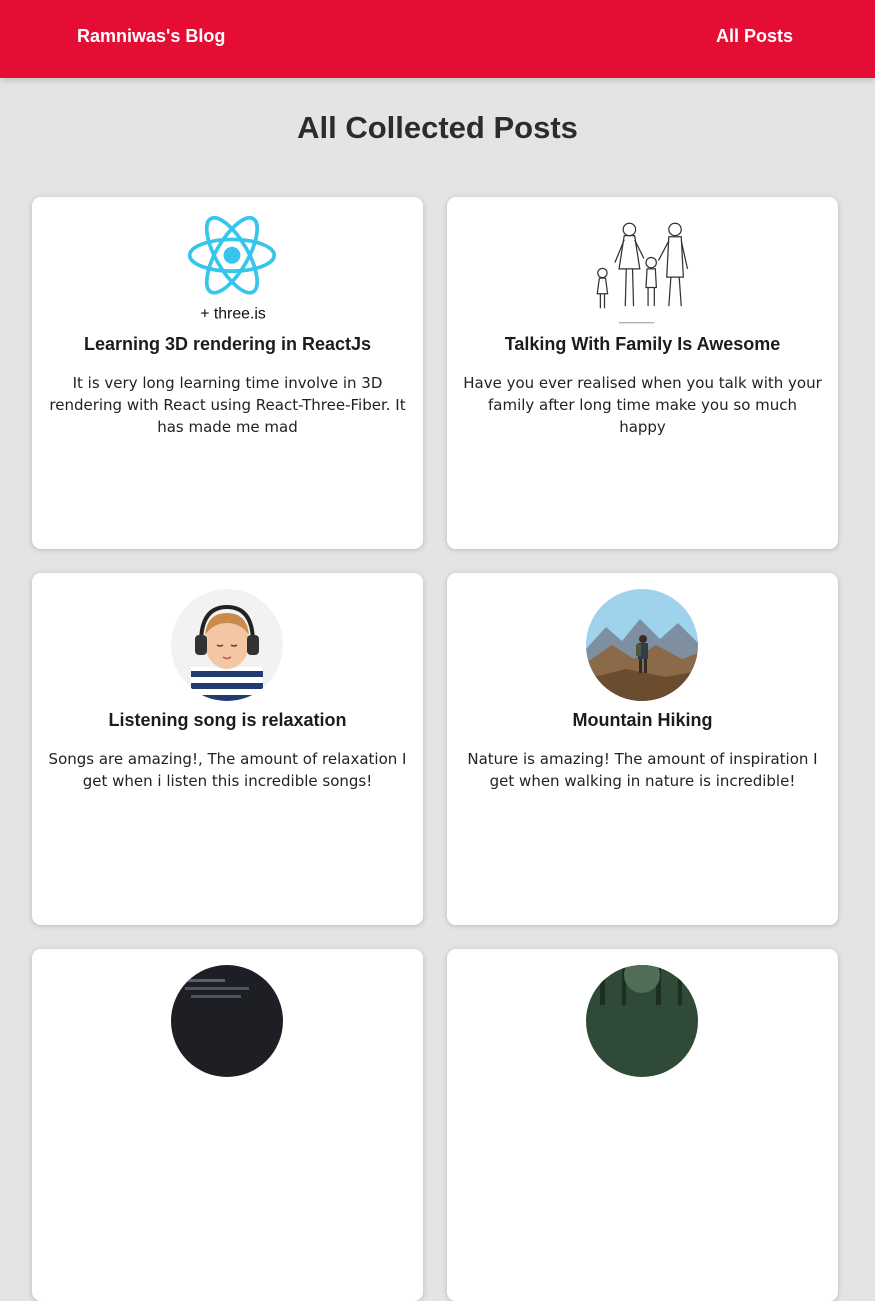  What do you see at coordinates (642, 1021) in the screenshot?
I see `forest-thumbnail-image` at bounding box center [642, 1021].